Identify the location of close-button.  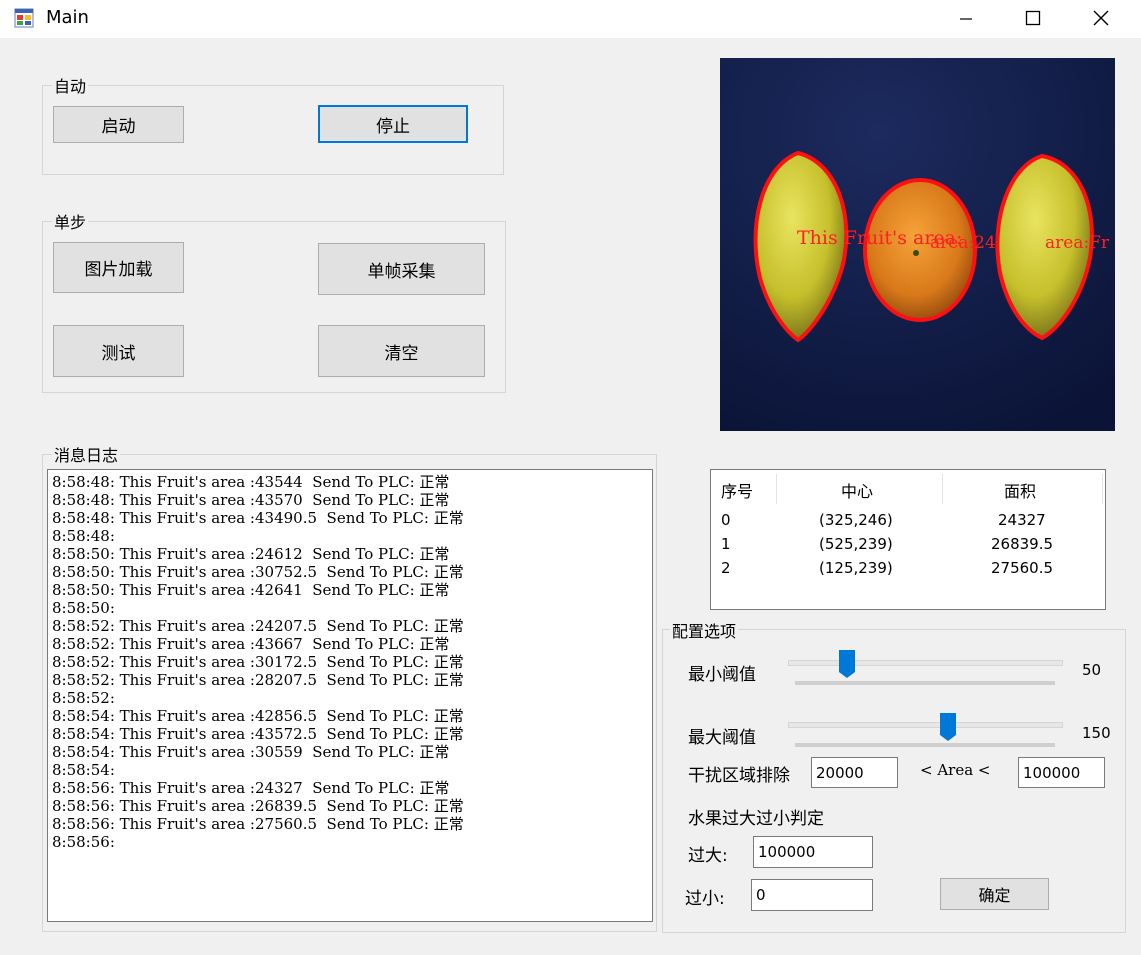
(1101, 18).